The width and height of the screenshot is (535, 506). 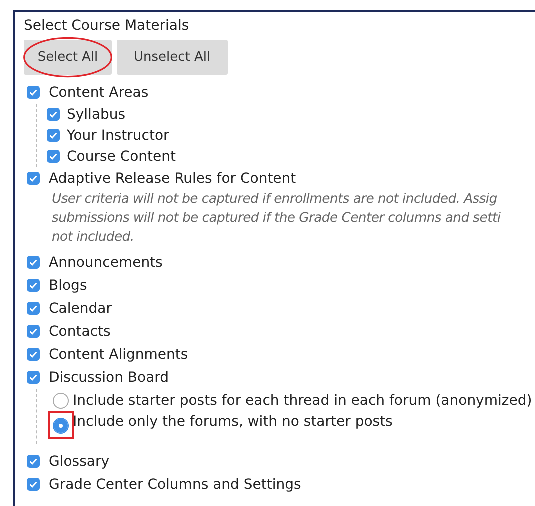 I want to click on section-heading: Select Course Materials, so click(x=107, y=26).